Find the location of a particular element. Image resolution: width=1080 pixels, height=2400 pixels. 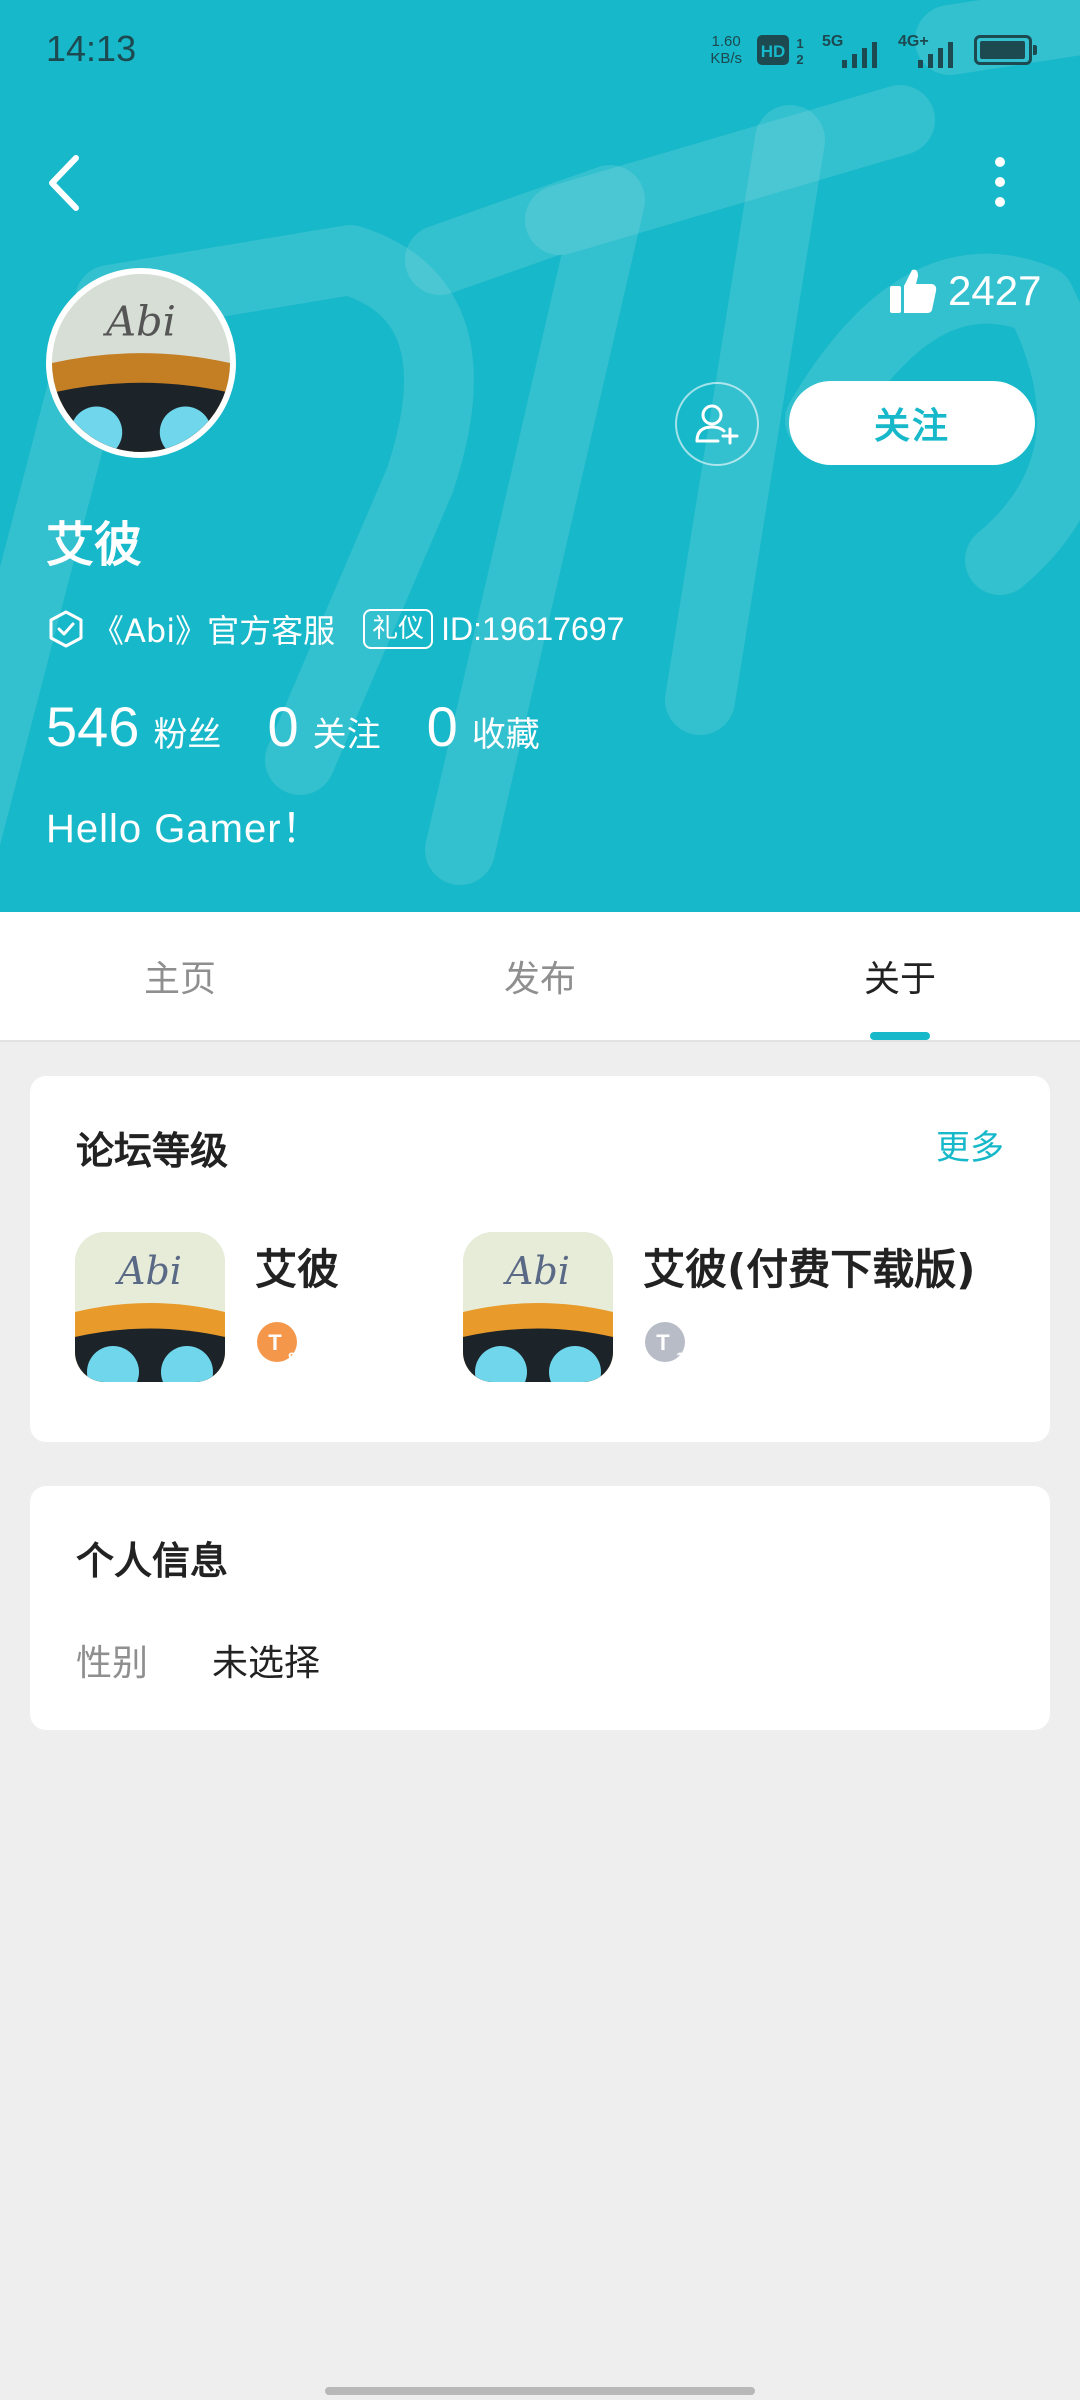

hd-volte-icon: HD 1 2 is located at coordinates (780, 51).